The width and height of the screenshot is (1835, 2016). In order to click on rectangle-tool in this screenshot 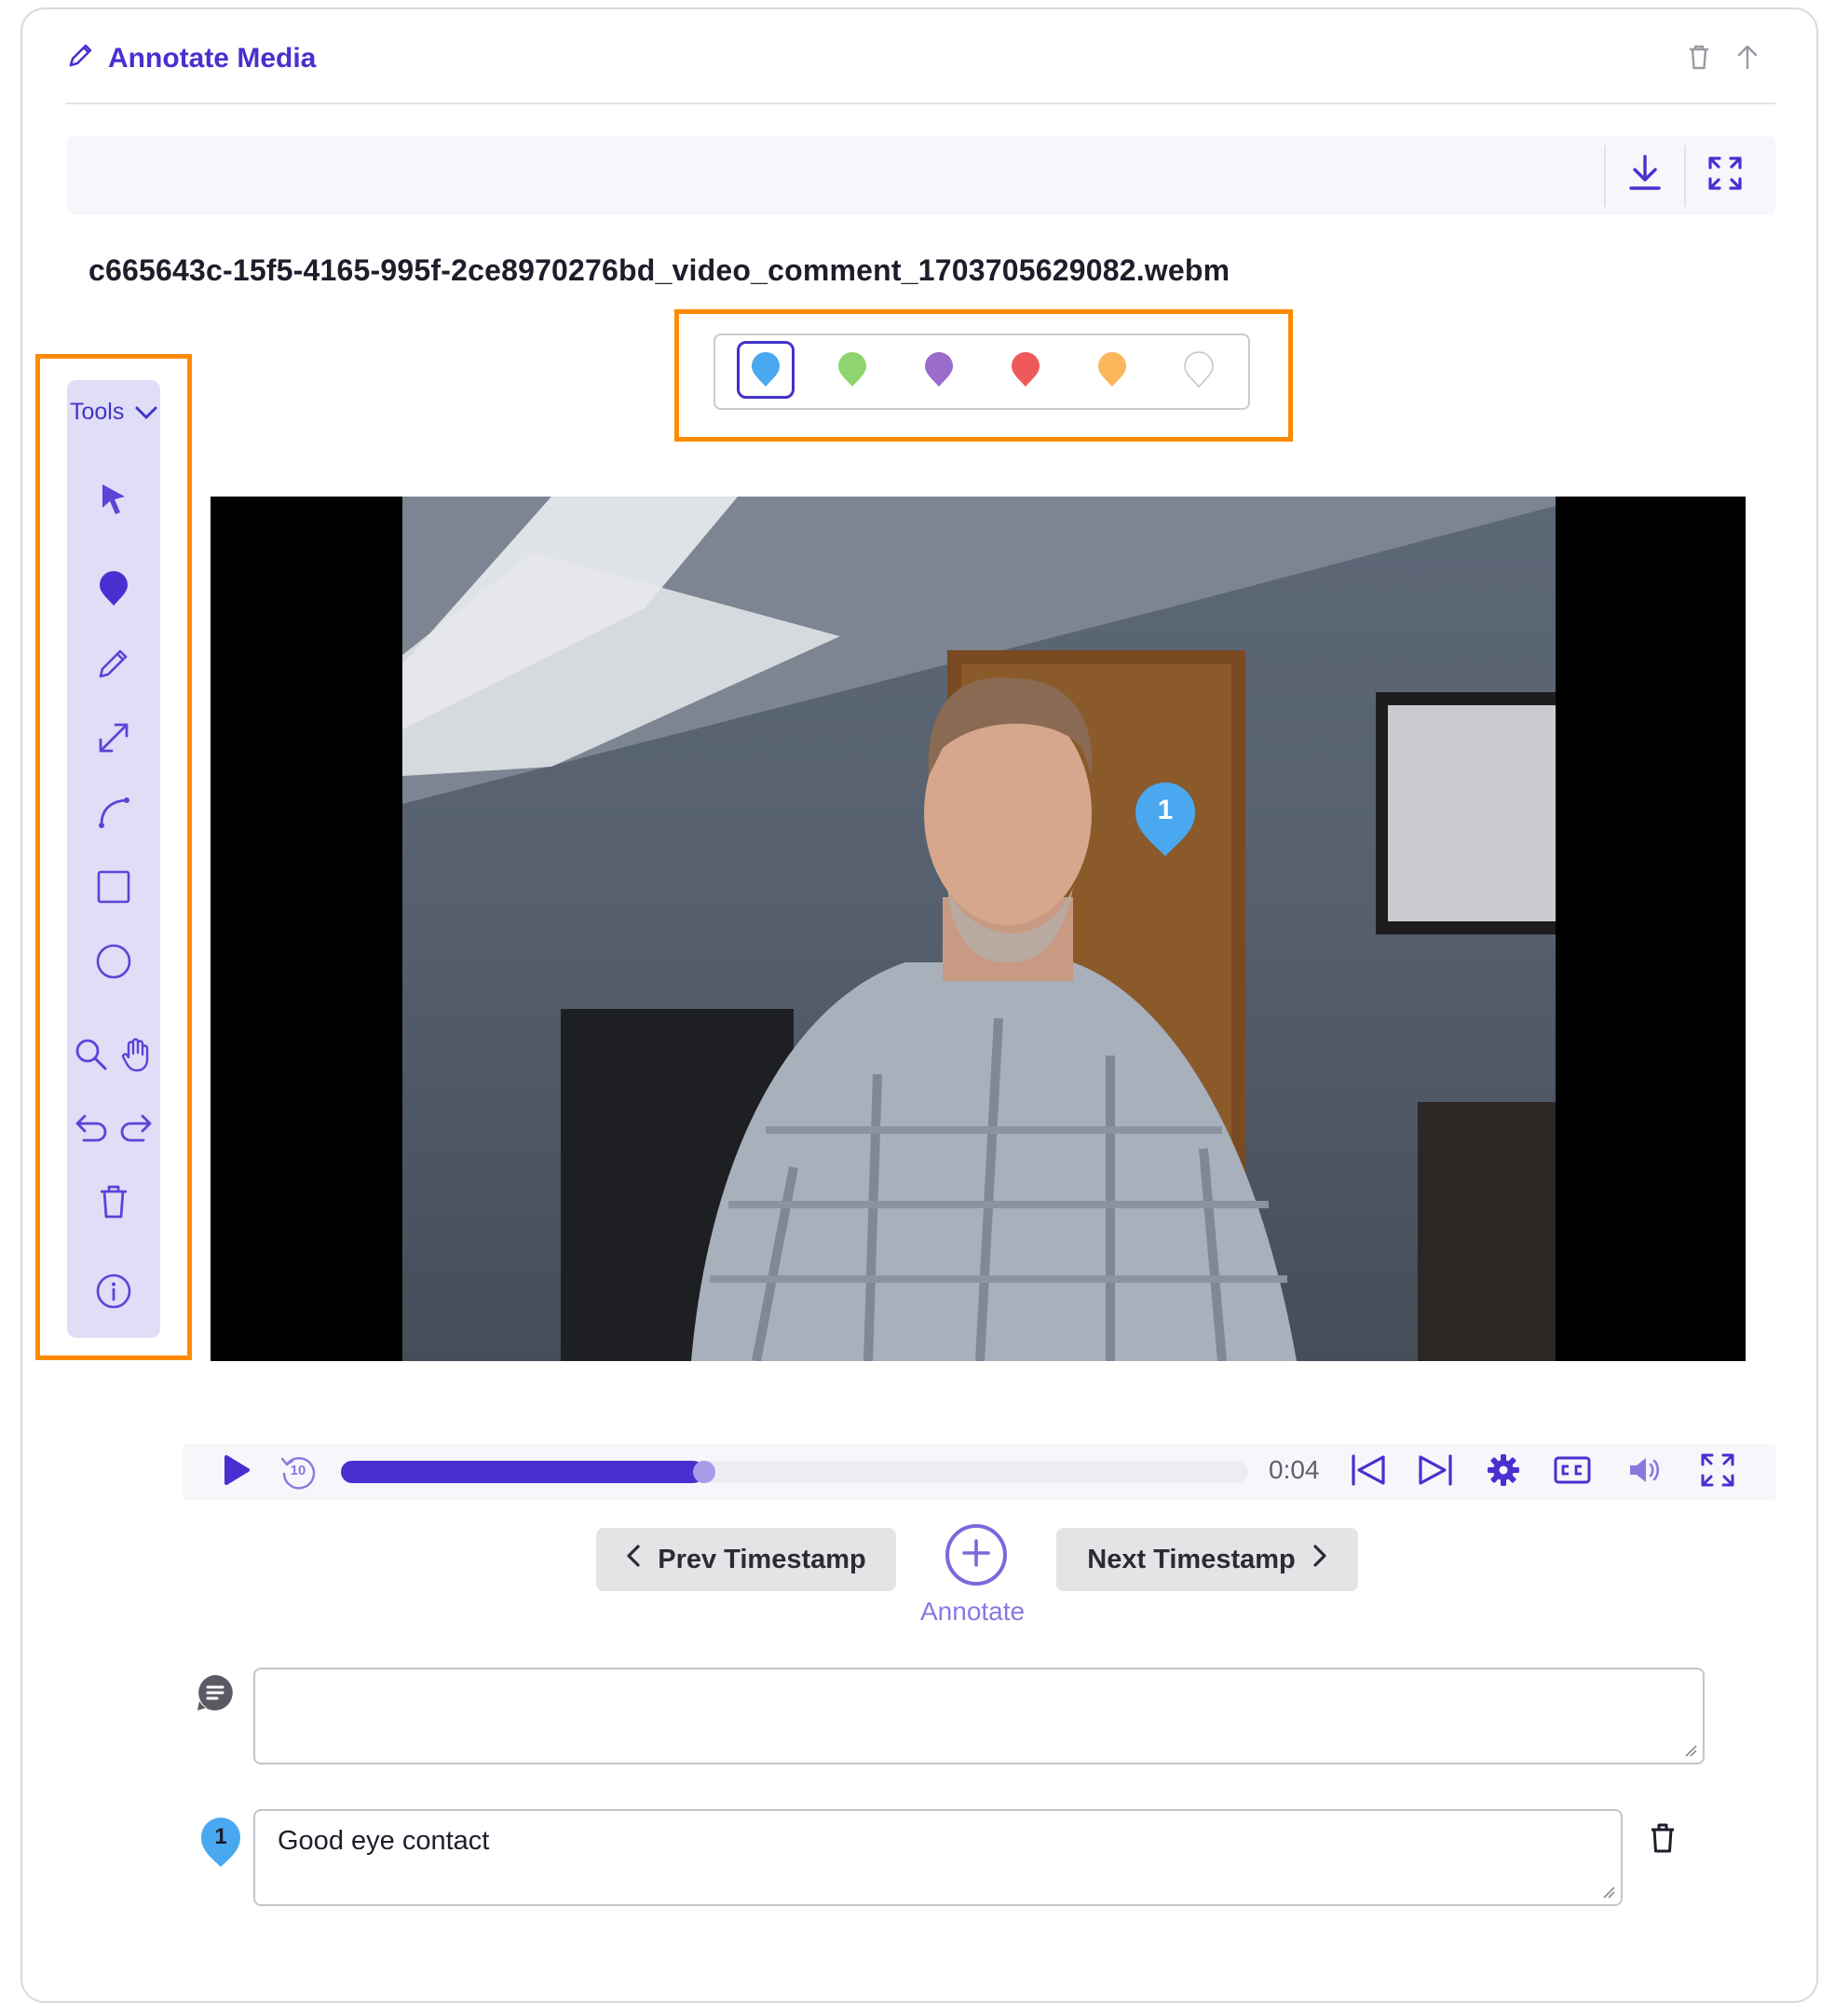, I will do `click(114, 889)`.